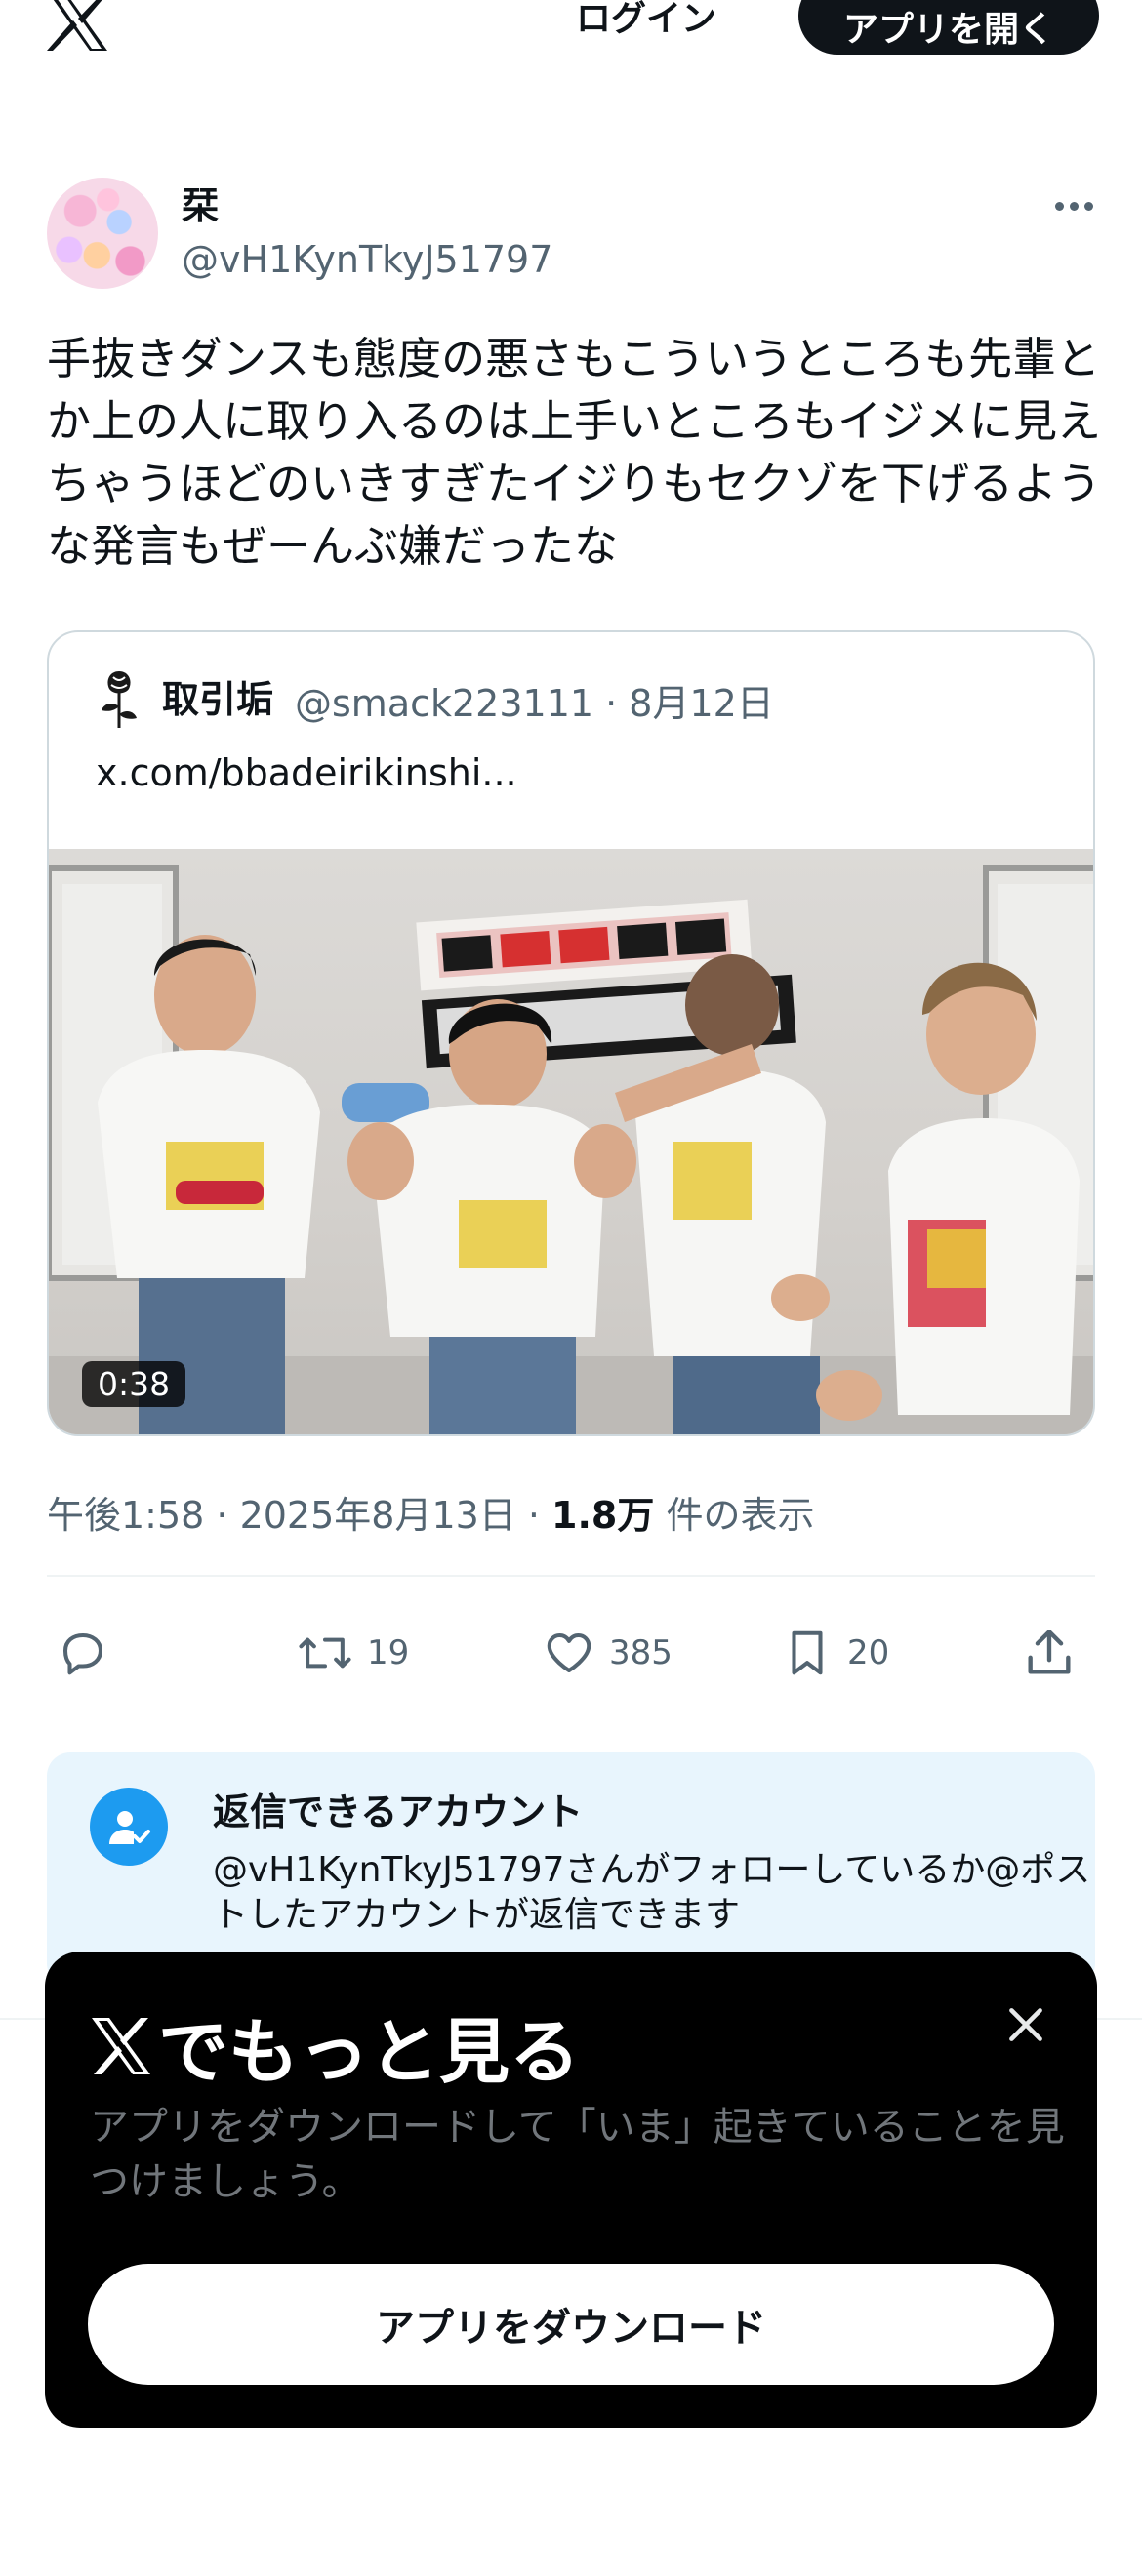 The height and width of the screenshot is (2576, 1142). Describe the element at coordinates (734, 1515) in the screenshot. I see `views-label: 件の表示` at that location.